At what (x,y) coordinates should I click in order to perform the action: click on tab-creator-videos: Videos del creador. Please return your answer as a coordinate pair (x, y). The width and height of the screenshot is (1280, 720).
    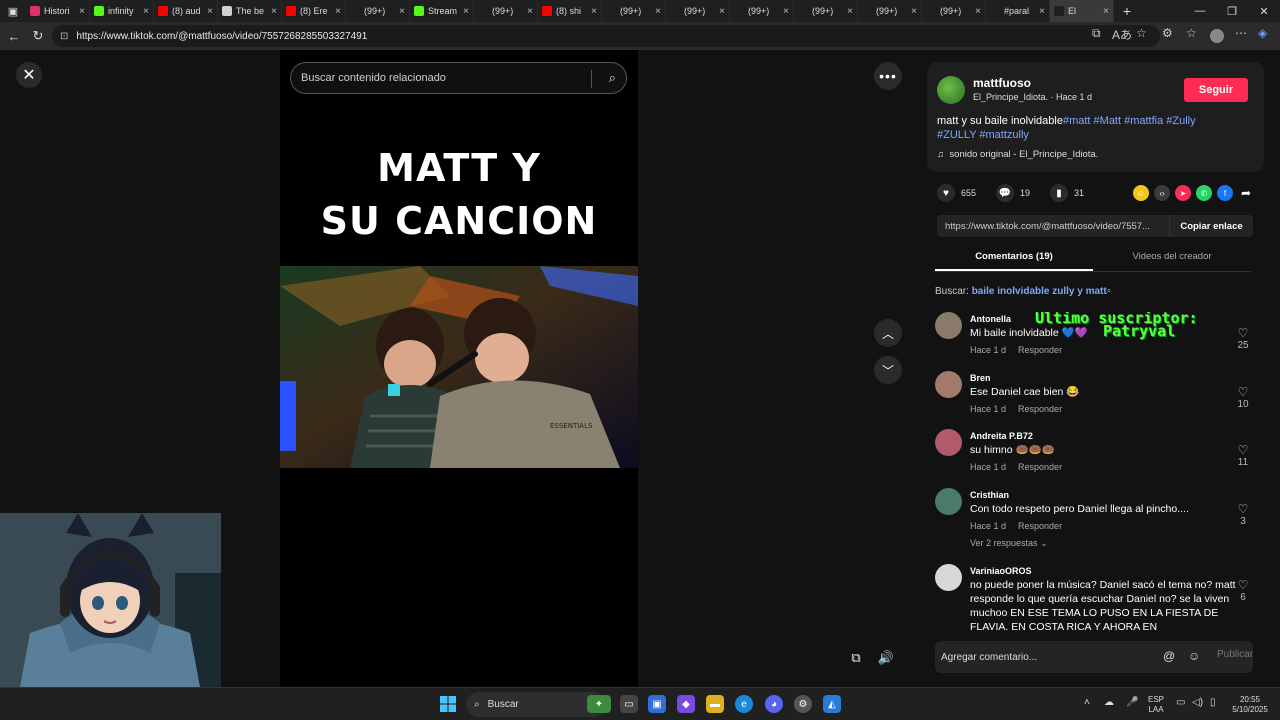
    Looking at the image, I should click on (1172, 258).